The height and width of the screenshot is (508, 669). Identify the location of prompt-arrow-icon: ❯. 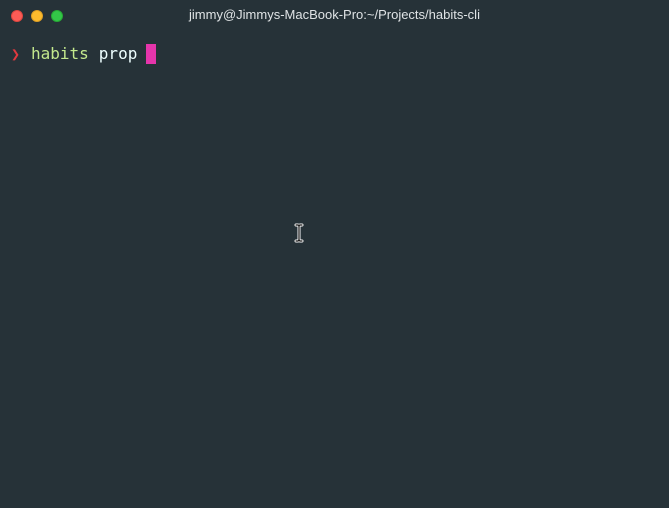
(16, 54).